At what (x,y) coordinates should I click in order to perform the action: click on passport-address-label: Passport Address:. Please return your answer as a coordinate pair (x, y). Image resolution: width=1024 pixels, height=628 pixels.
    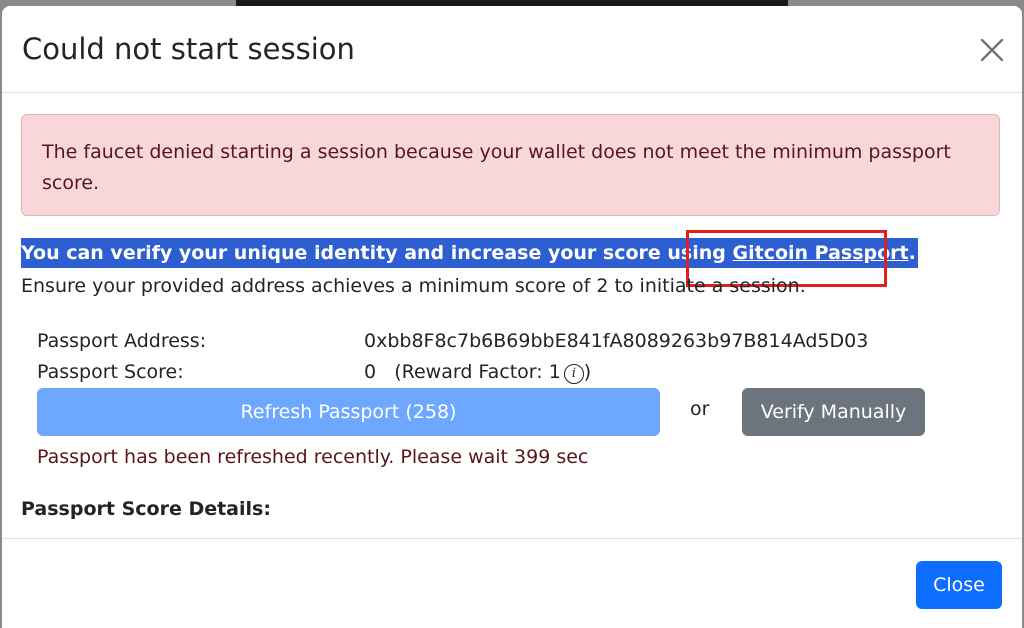
    Looking at the image, I should click on (122, 341).